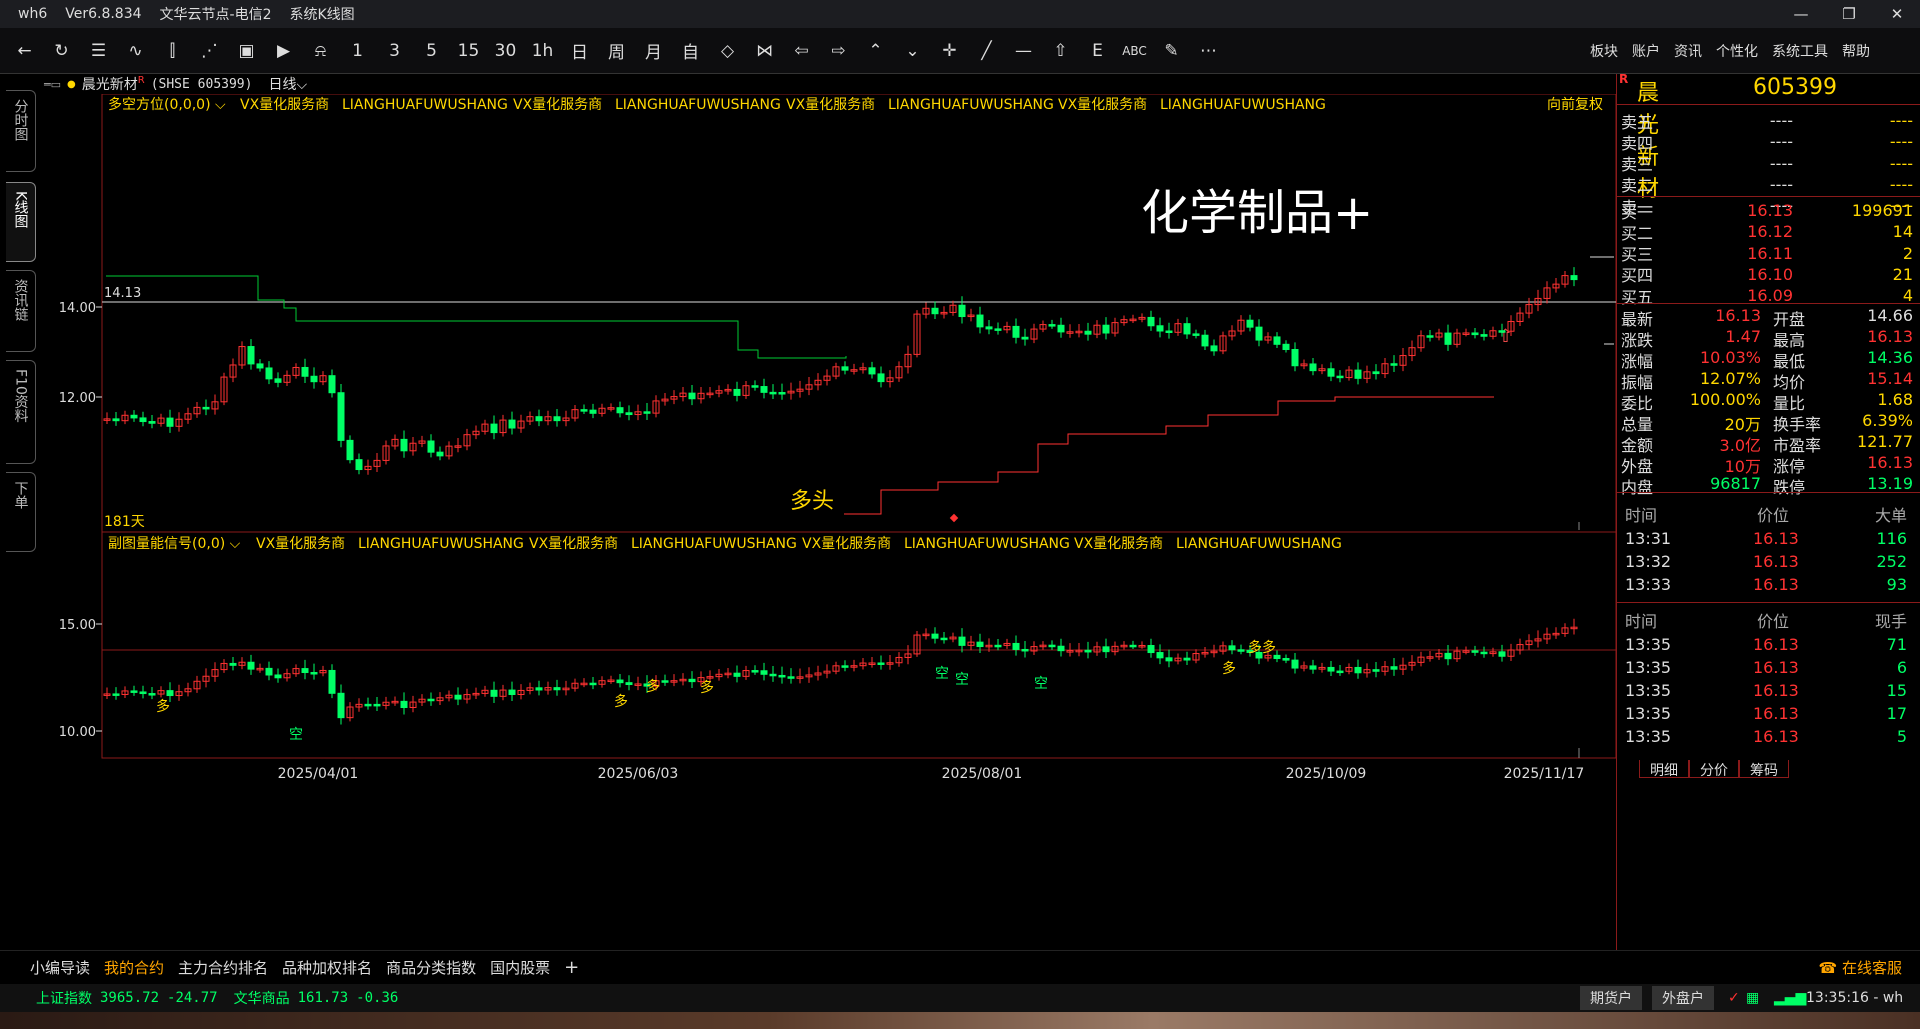 This screenshot has width=1920, height=1029. Describe the element at coordinates (1897, 14) in the screenshot. I see `close-icon: ✕` at that location.